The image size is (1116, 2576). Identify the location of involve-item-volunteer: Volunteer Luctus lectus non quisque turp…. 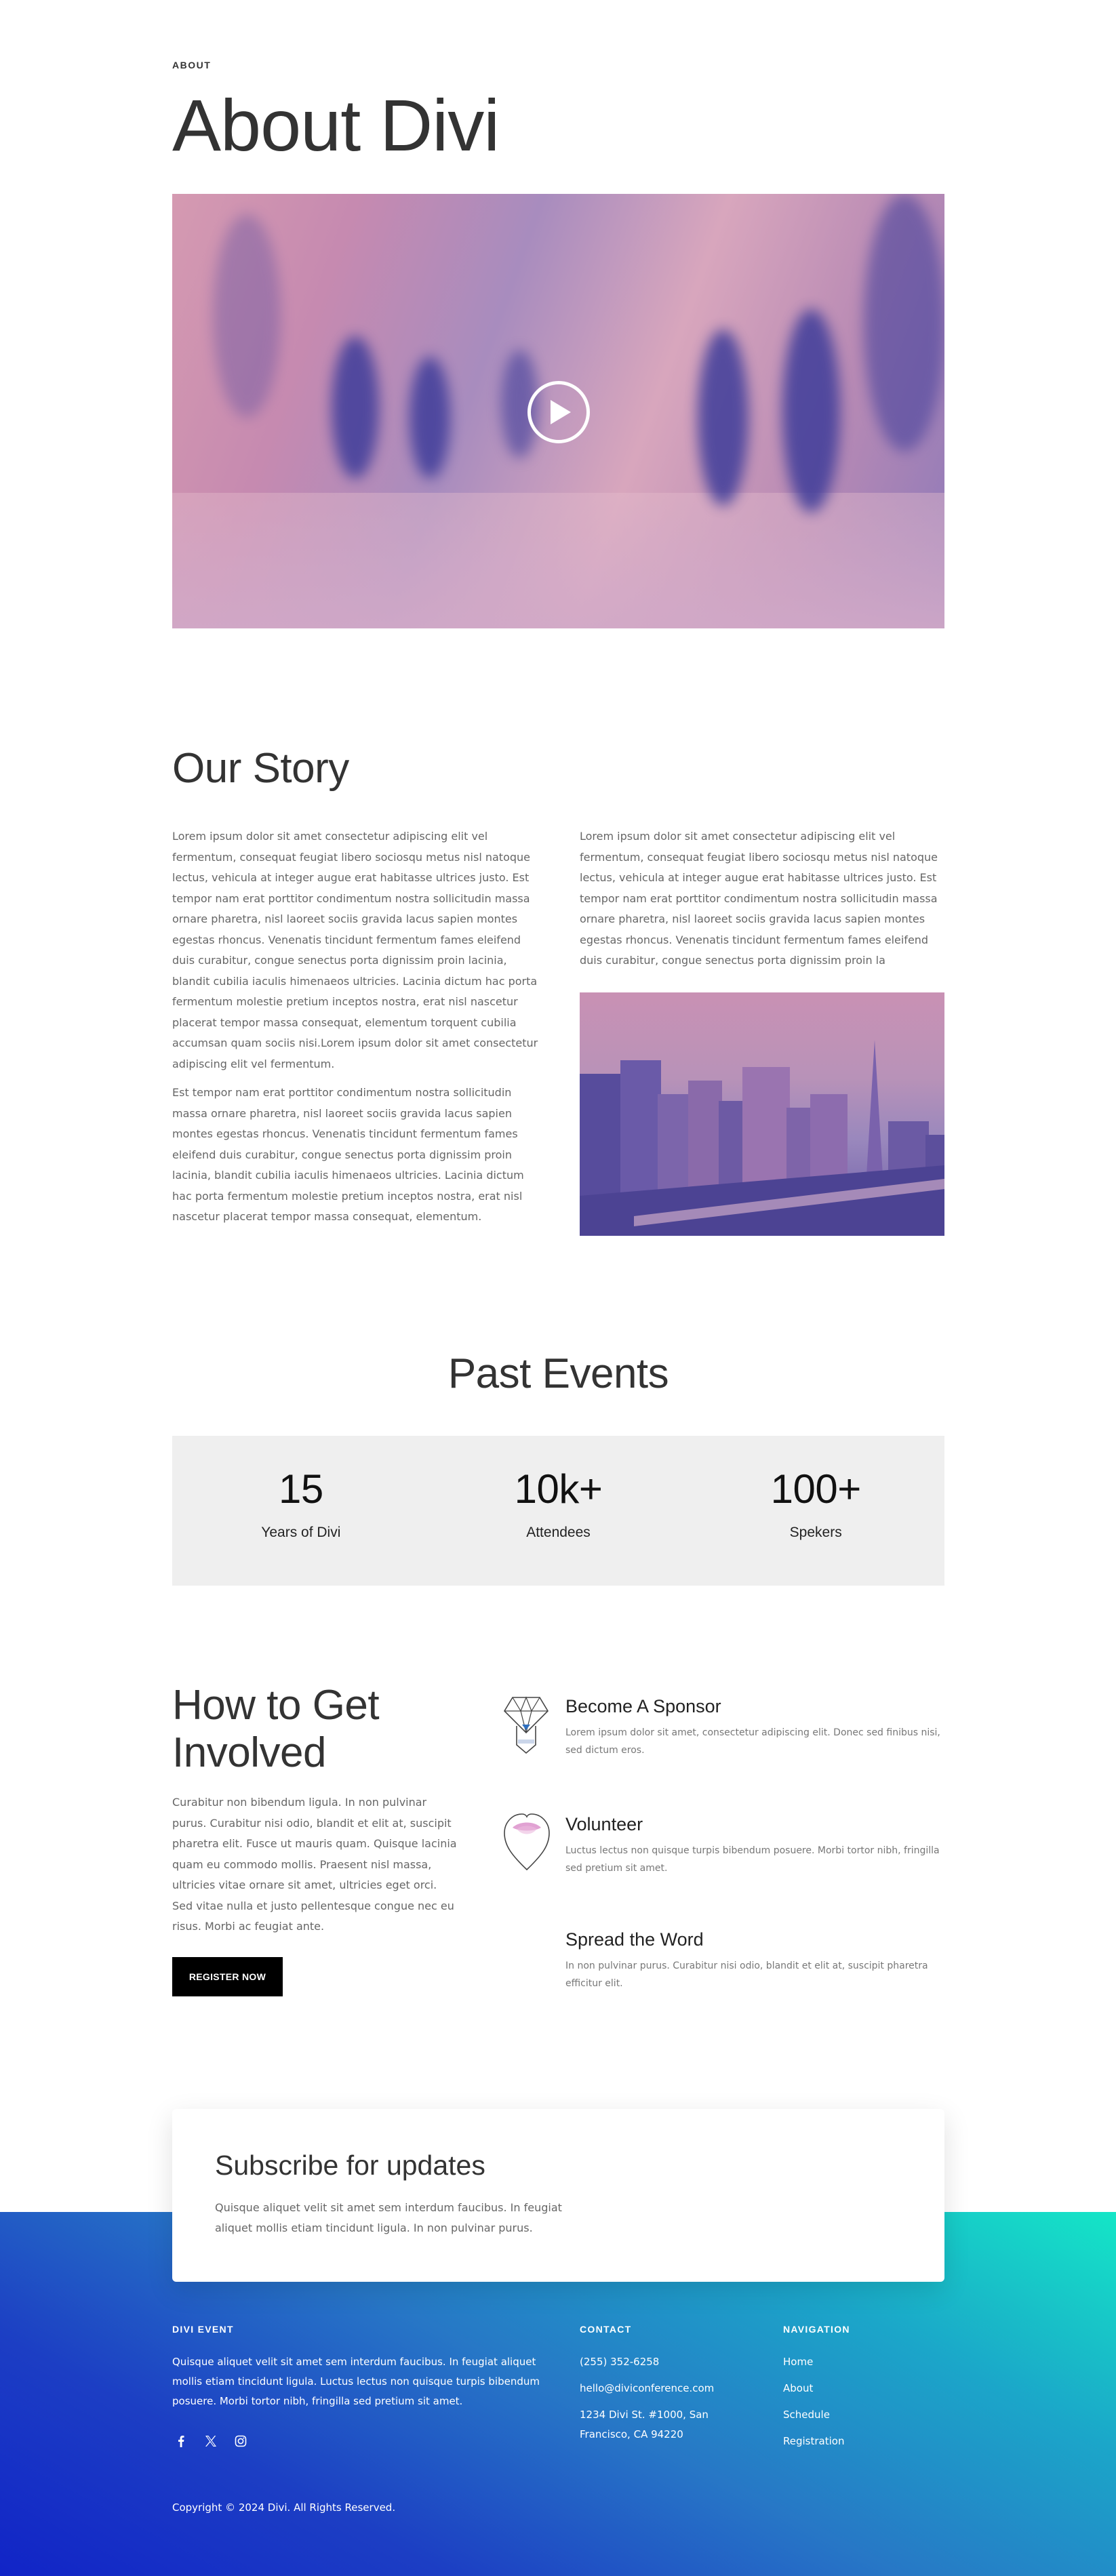
(755, 1845).